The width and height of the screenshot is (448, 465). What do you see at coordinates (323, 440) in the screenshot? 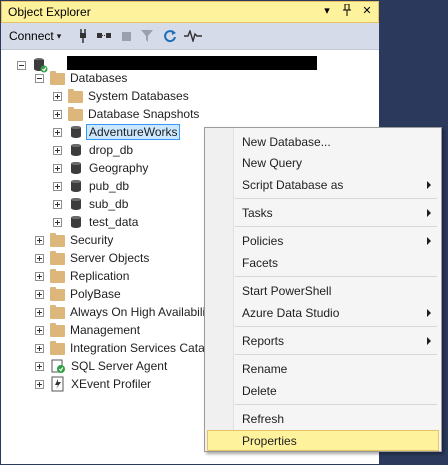
I see `menu-item-properties: Properties` at bounding box center [323, 440].